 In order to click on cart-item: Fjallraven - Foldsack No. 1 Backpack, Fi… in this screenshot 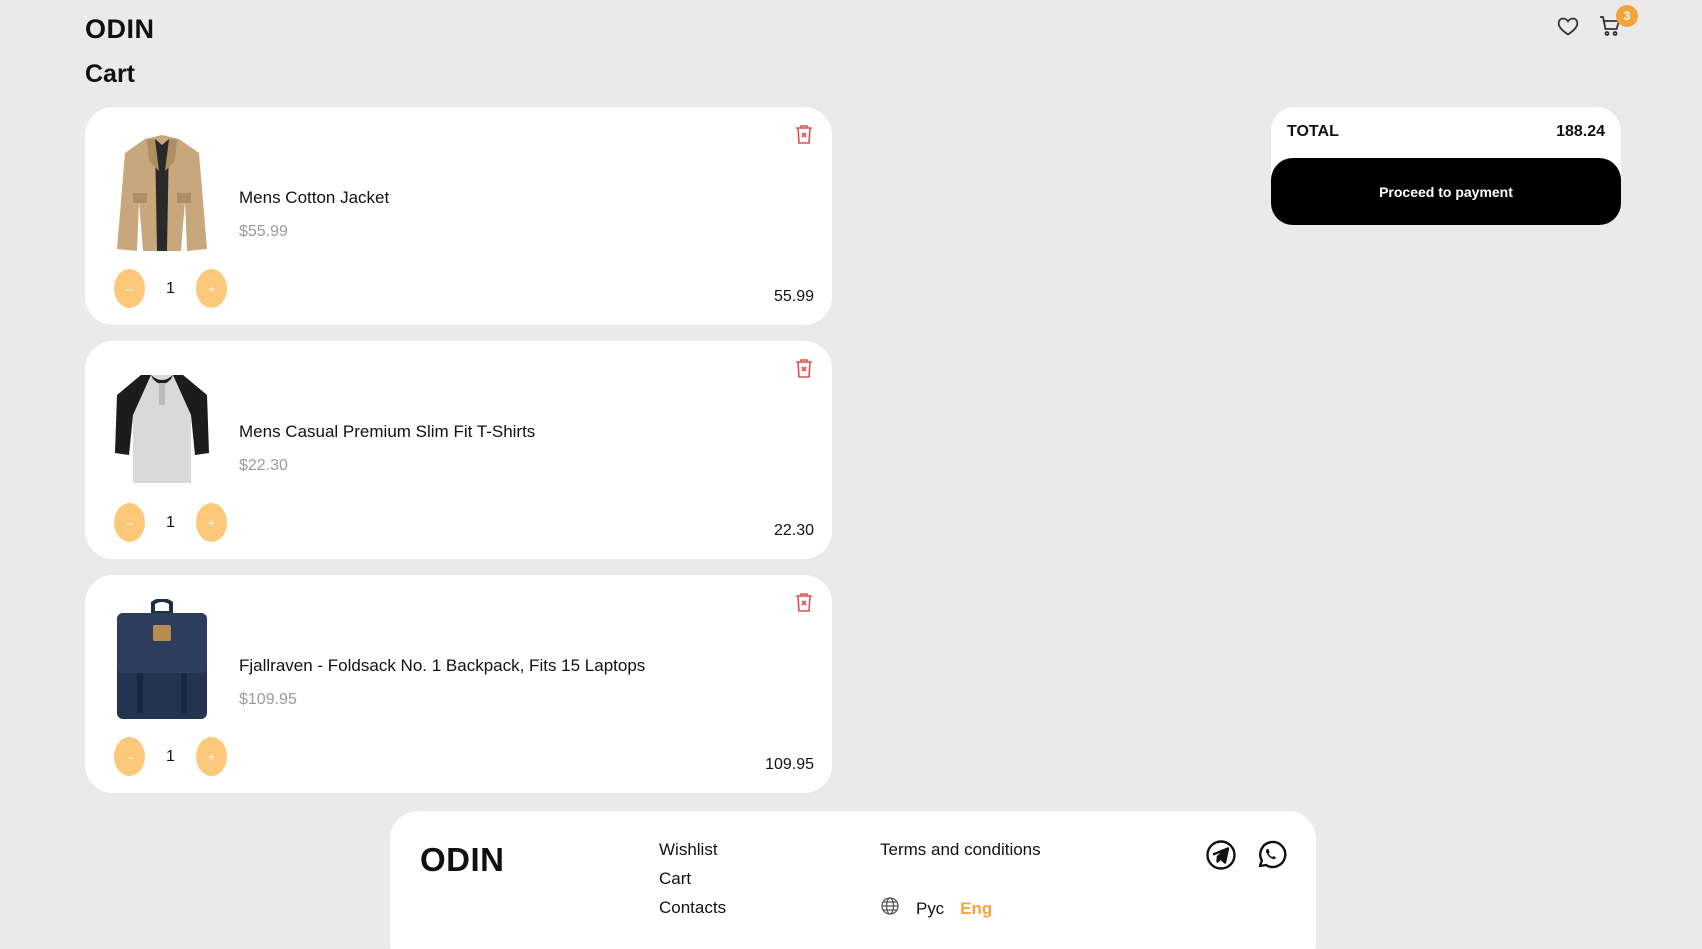, I will do `click(458, 684)`.